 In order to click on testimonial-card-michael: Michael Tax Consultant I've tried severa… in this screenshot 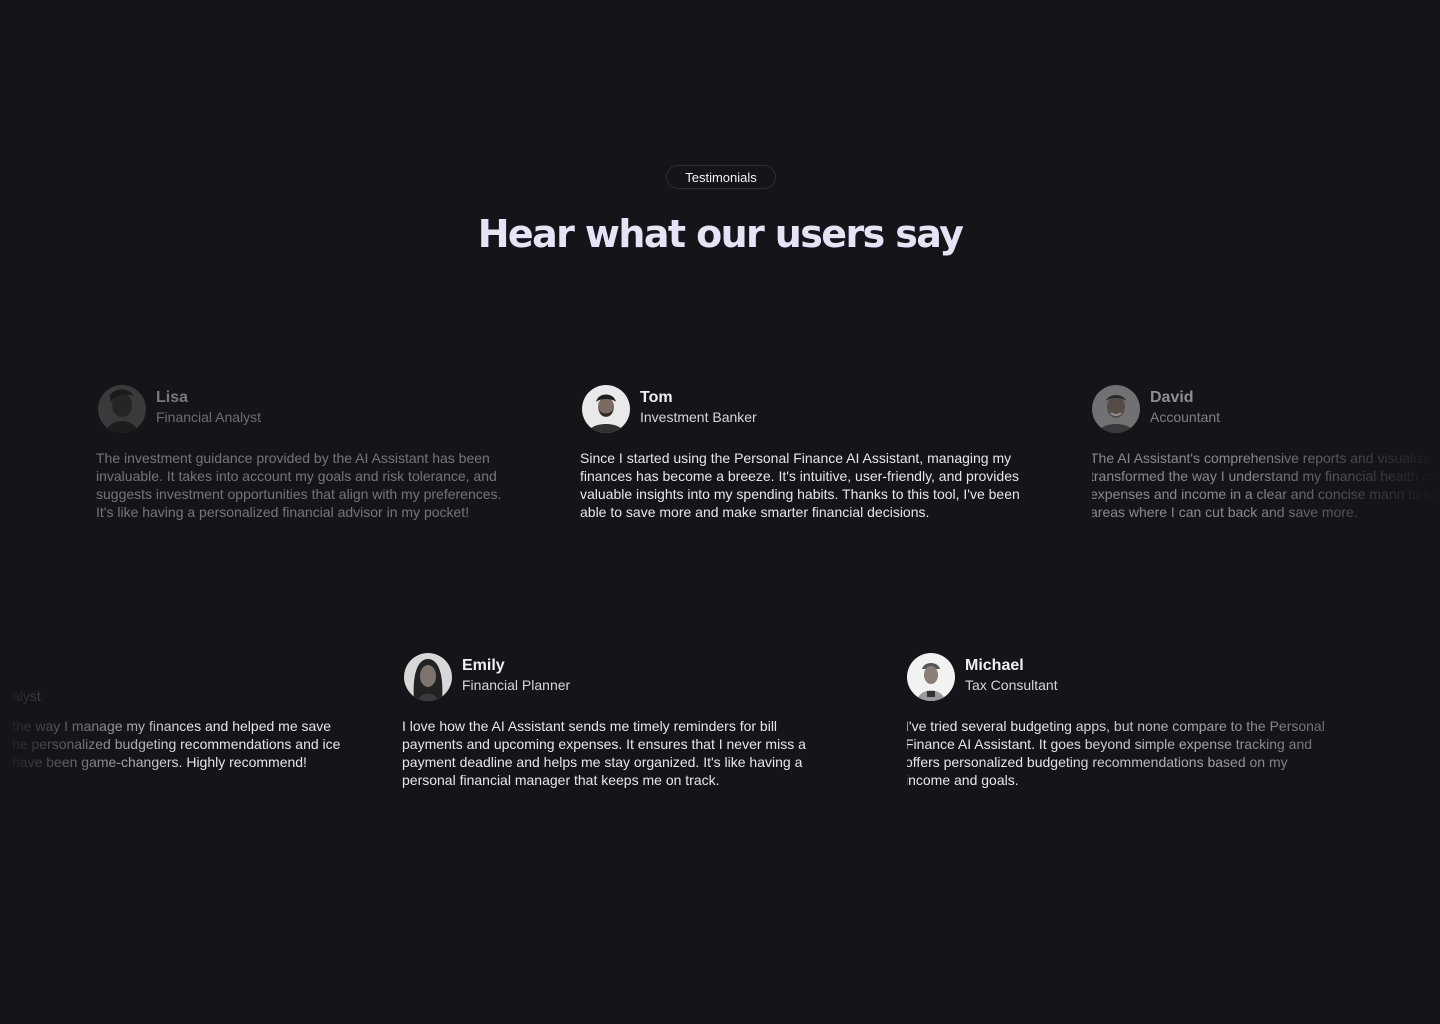, I will do `click(1131, 721)`.